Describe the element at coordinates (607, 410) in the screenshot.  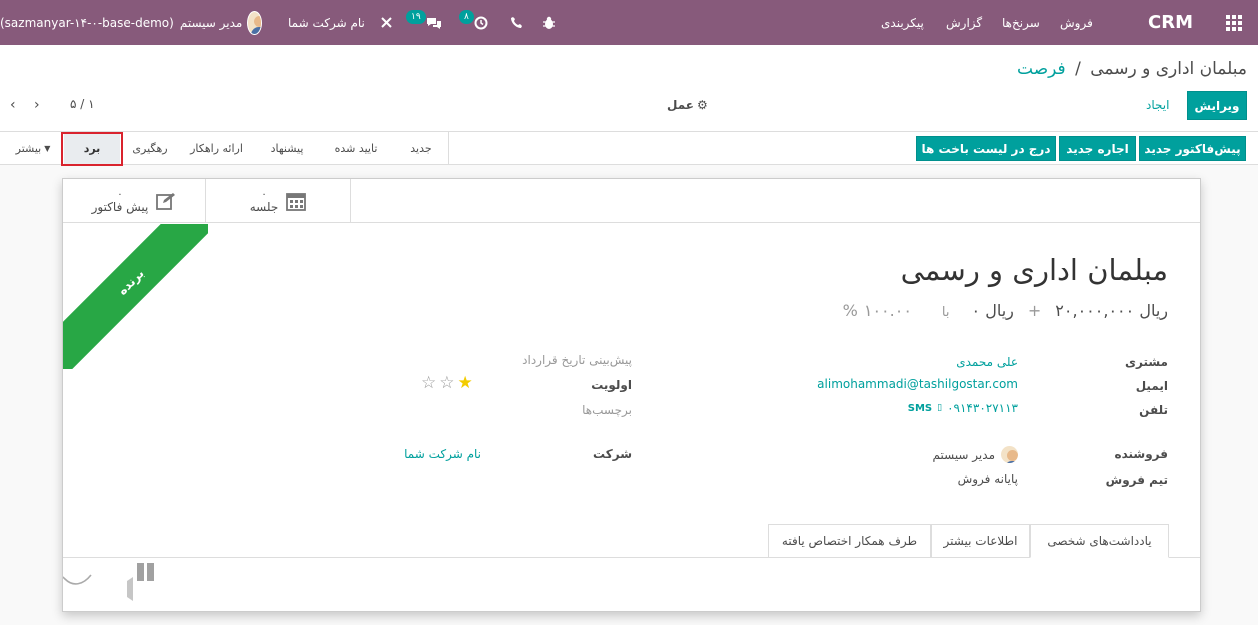
I see `tags-field: برچسب‌ها` at that location.